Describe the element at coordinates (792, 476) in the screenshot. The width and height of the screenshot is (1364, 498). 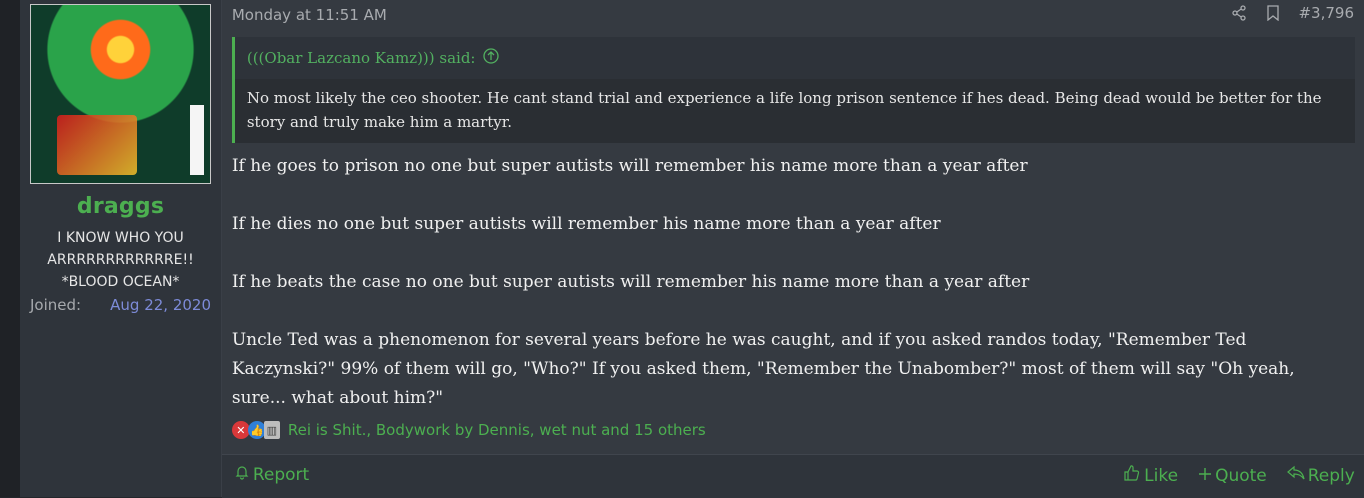
I see `post-footer: Report Like Quote Reply` at that location.